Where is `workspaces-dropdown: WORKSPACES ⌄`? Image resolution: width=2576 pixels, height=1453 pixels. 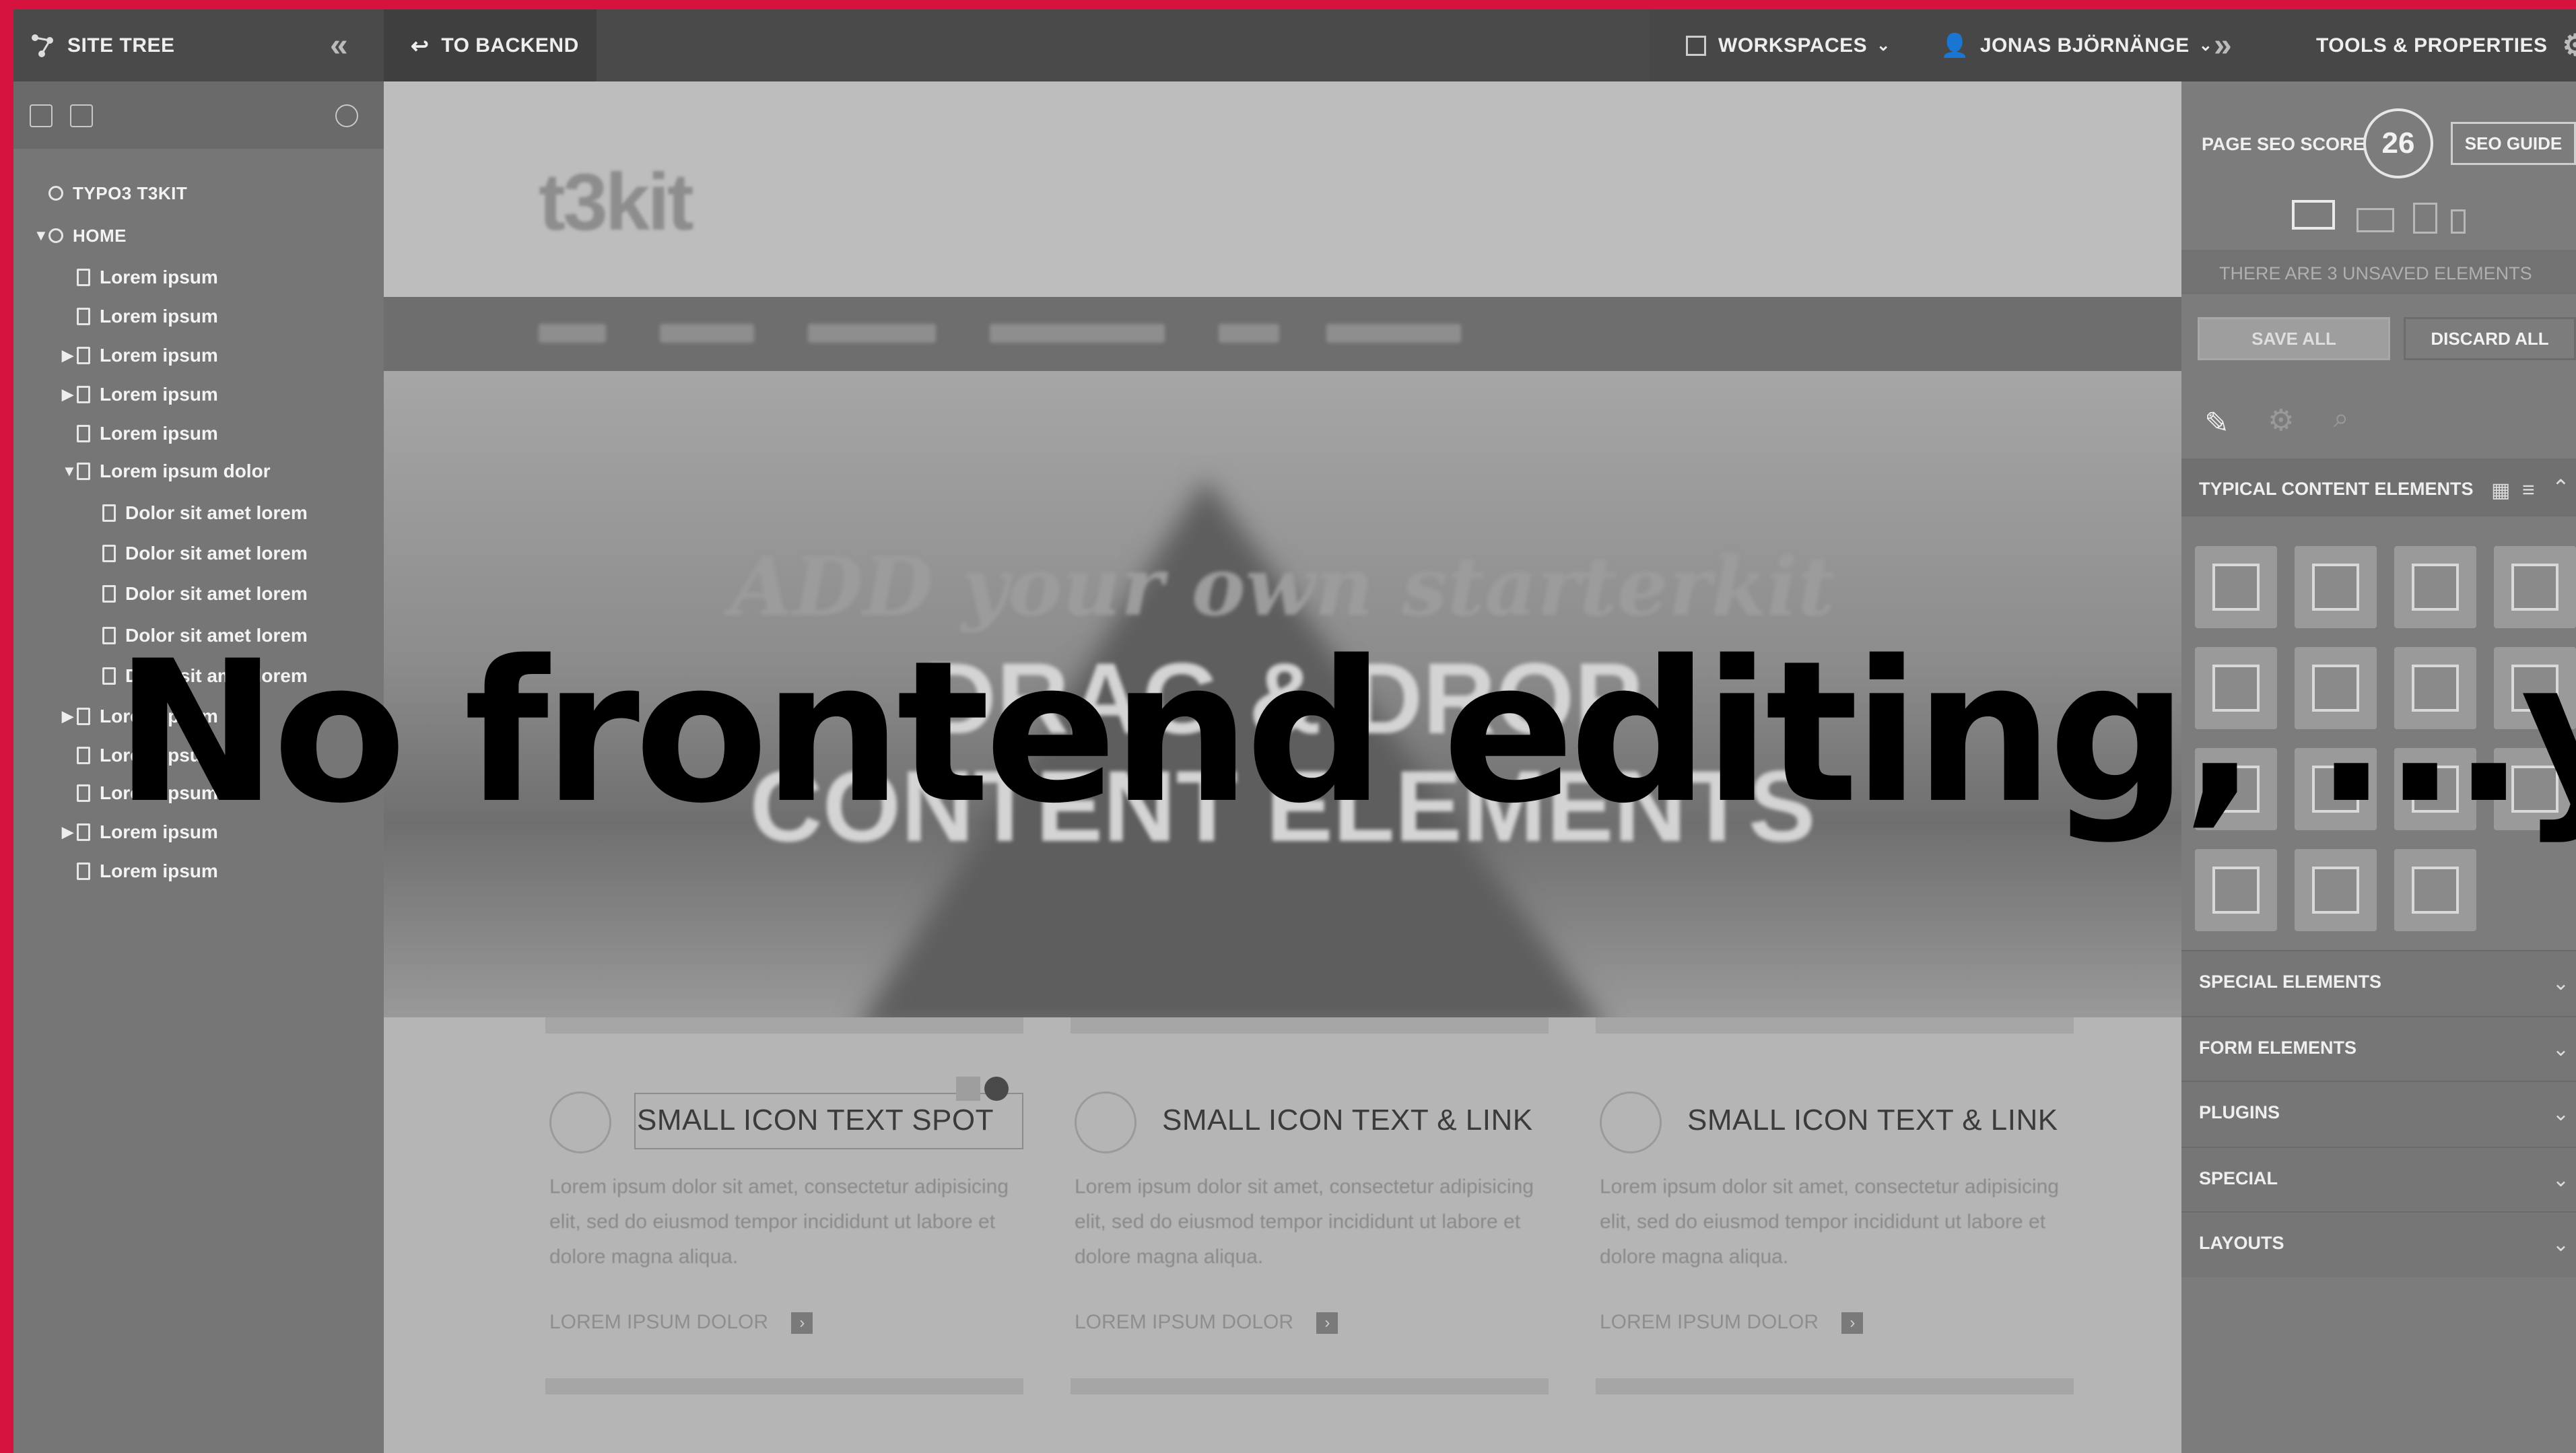 workspaces-dropdown: WORKSPACES ⌄ is located at coordinates (1788, 45).